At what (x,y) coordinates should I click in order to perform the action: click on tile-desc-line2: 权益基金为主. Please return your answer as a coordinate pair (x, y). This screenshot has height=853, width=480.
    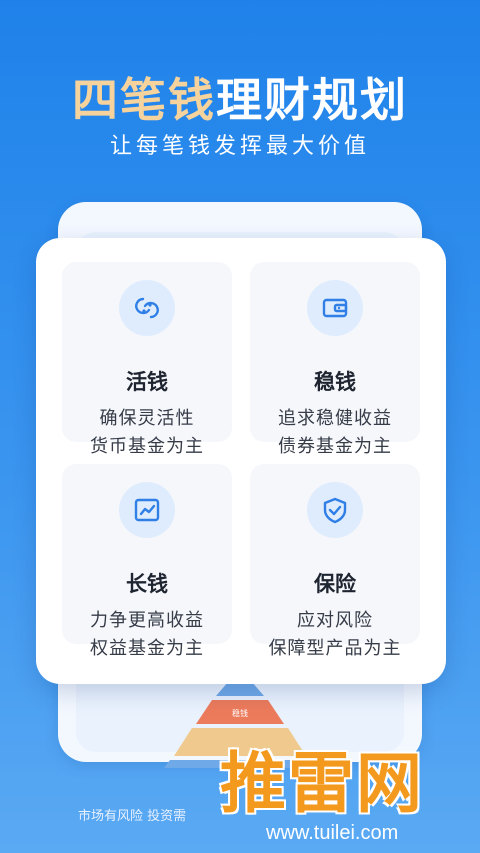
    Looking at the image, I should click on (147, 648).